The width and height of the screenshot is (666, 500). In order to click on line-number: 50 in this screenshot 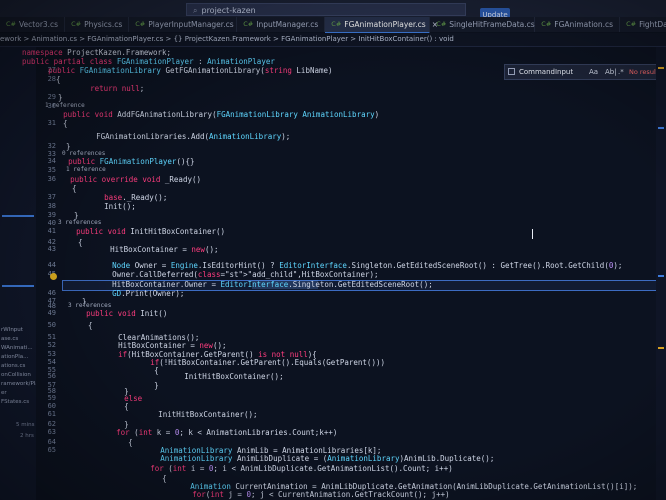, I will do `click(51, 325)`.